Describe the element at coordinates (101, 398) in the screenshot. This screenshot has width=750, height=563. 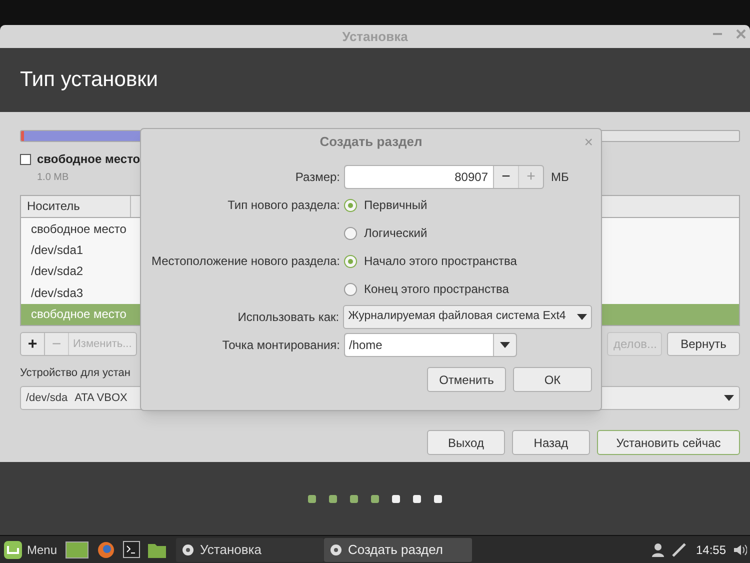
I see `device-model: ATA VBOX` at that location.